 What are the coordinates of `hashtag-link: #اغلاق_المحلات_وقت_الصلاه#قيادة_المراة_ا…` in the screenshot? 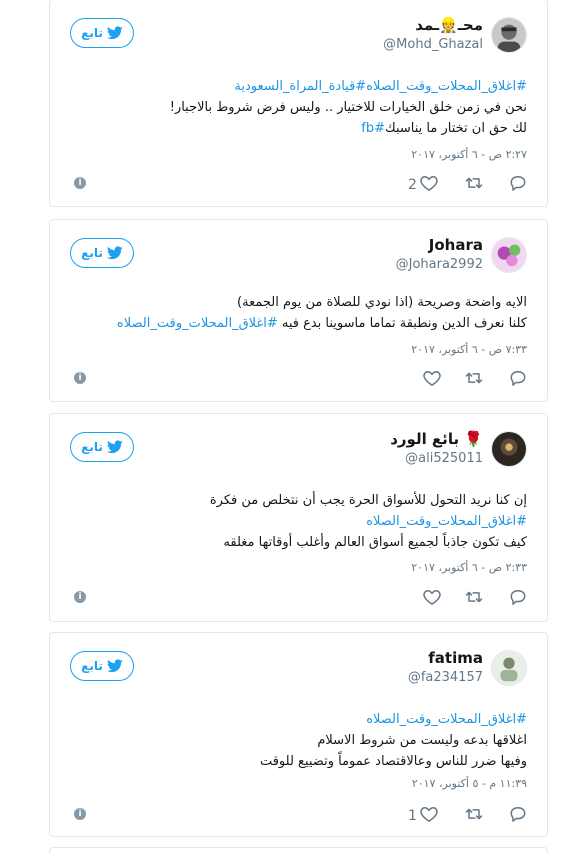 It's located at (380, 86).